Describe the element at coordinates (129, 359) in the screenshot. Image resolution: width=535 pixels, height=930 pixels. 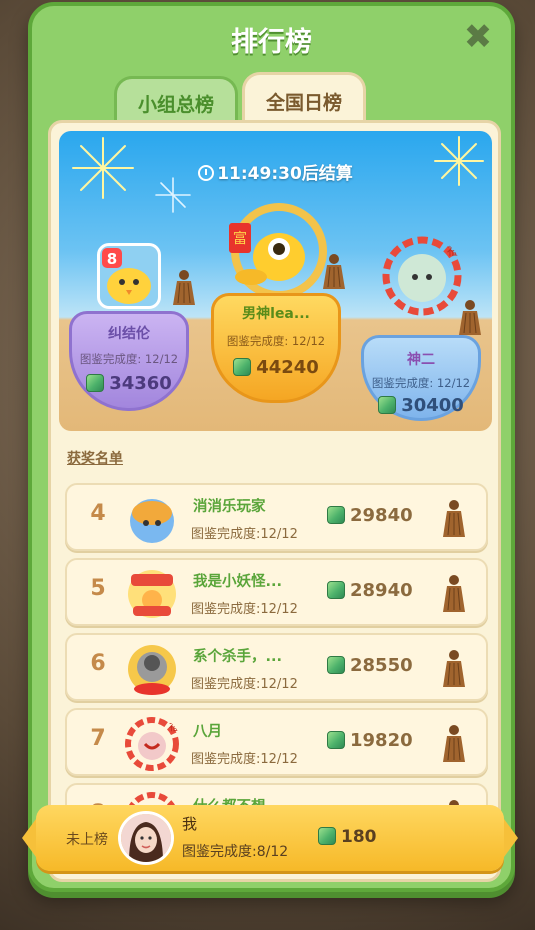
I see `podium-second-progress: 图鉴完成度: 12/12` at that location.